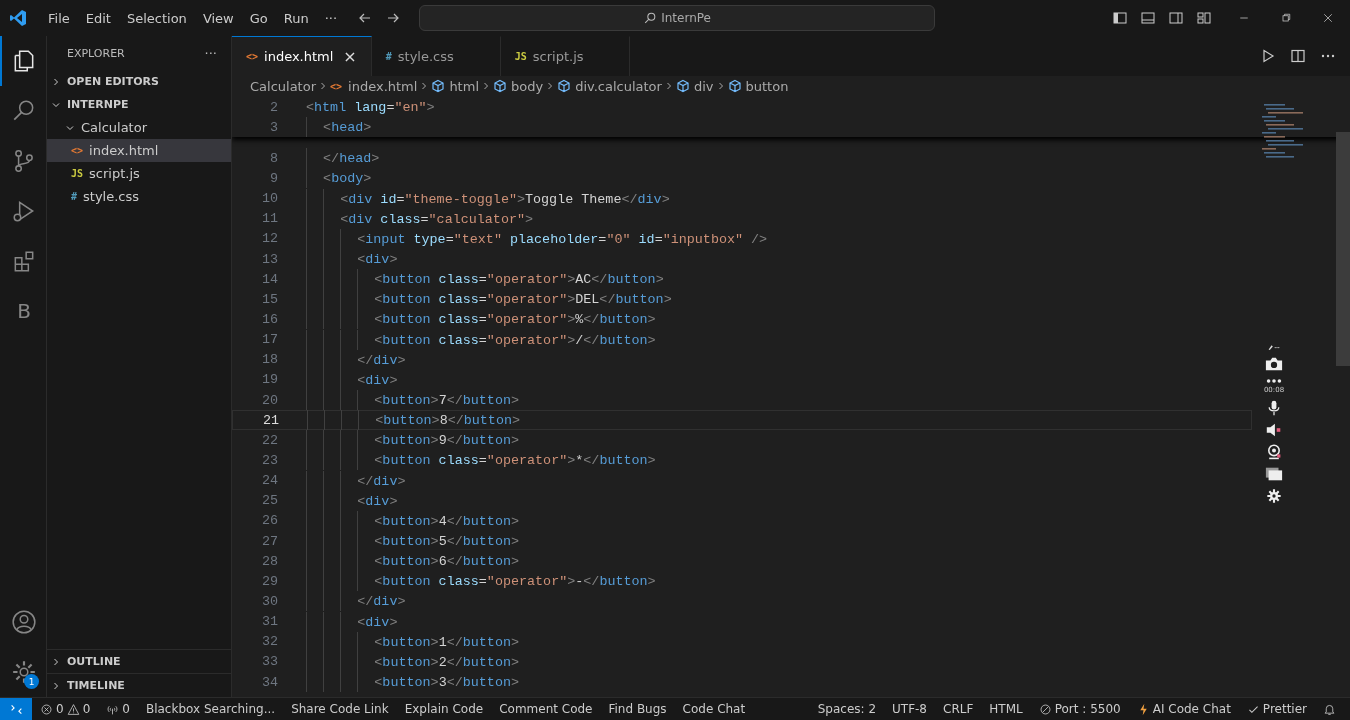 The width and height of the screenshot is (1350, 720). I want to click on code-line: <button class="operator">%</button>, so click(481, 319).